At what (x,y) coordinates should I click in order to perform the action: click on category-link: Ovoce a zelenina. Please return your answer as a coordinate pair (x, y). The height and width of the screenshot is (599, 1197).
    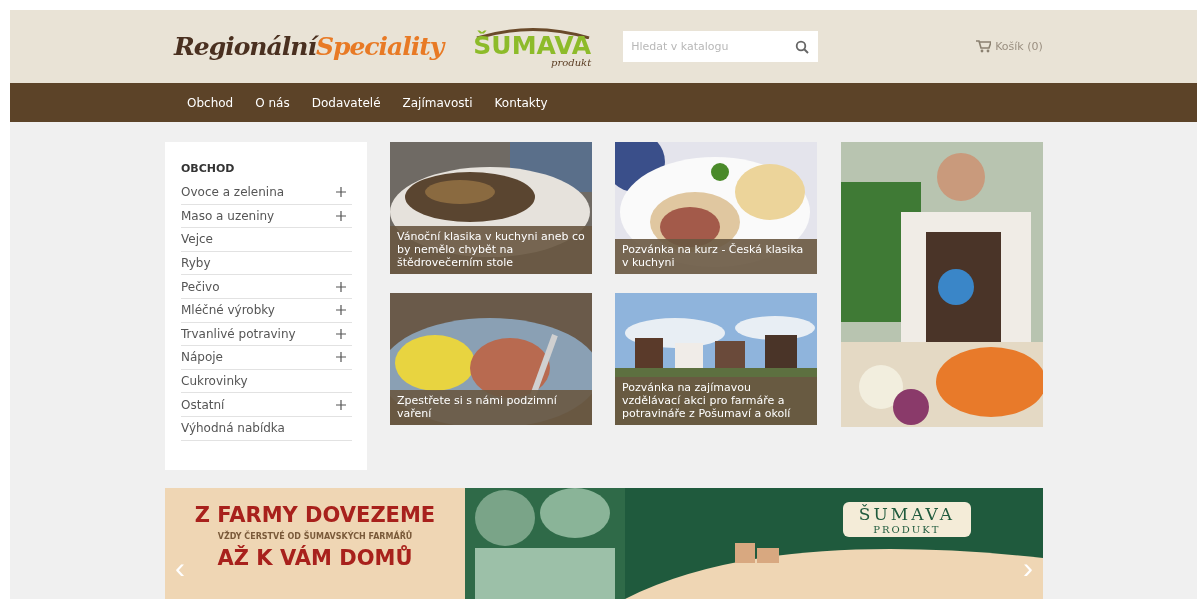
    Looking at the image, I should click on (266, 193).